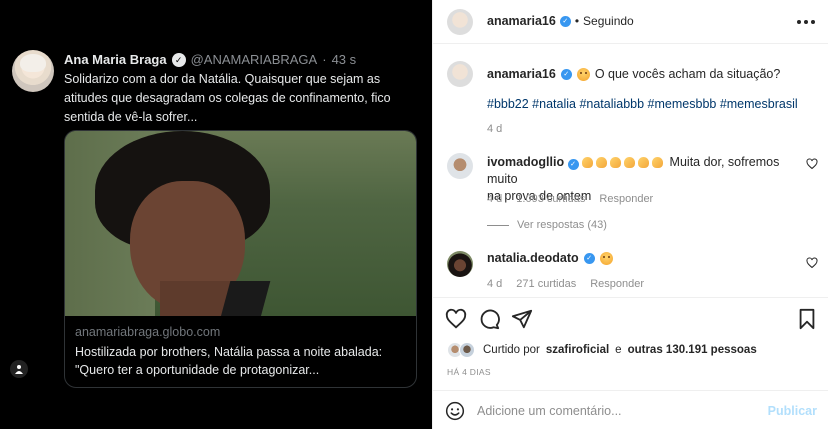 This screenshot has height=429, width=828. I want to click on post-header: anamaria16 ✓ • Seguindo, so click(630, 22).